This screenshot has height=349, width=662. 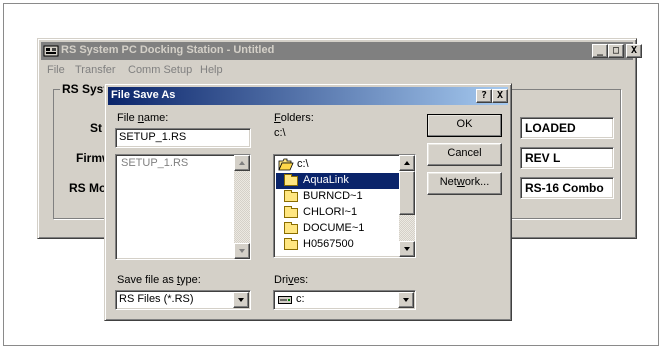 I want to click on open-folder-icon, so click(x=286, y=164).